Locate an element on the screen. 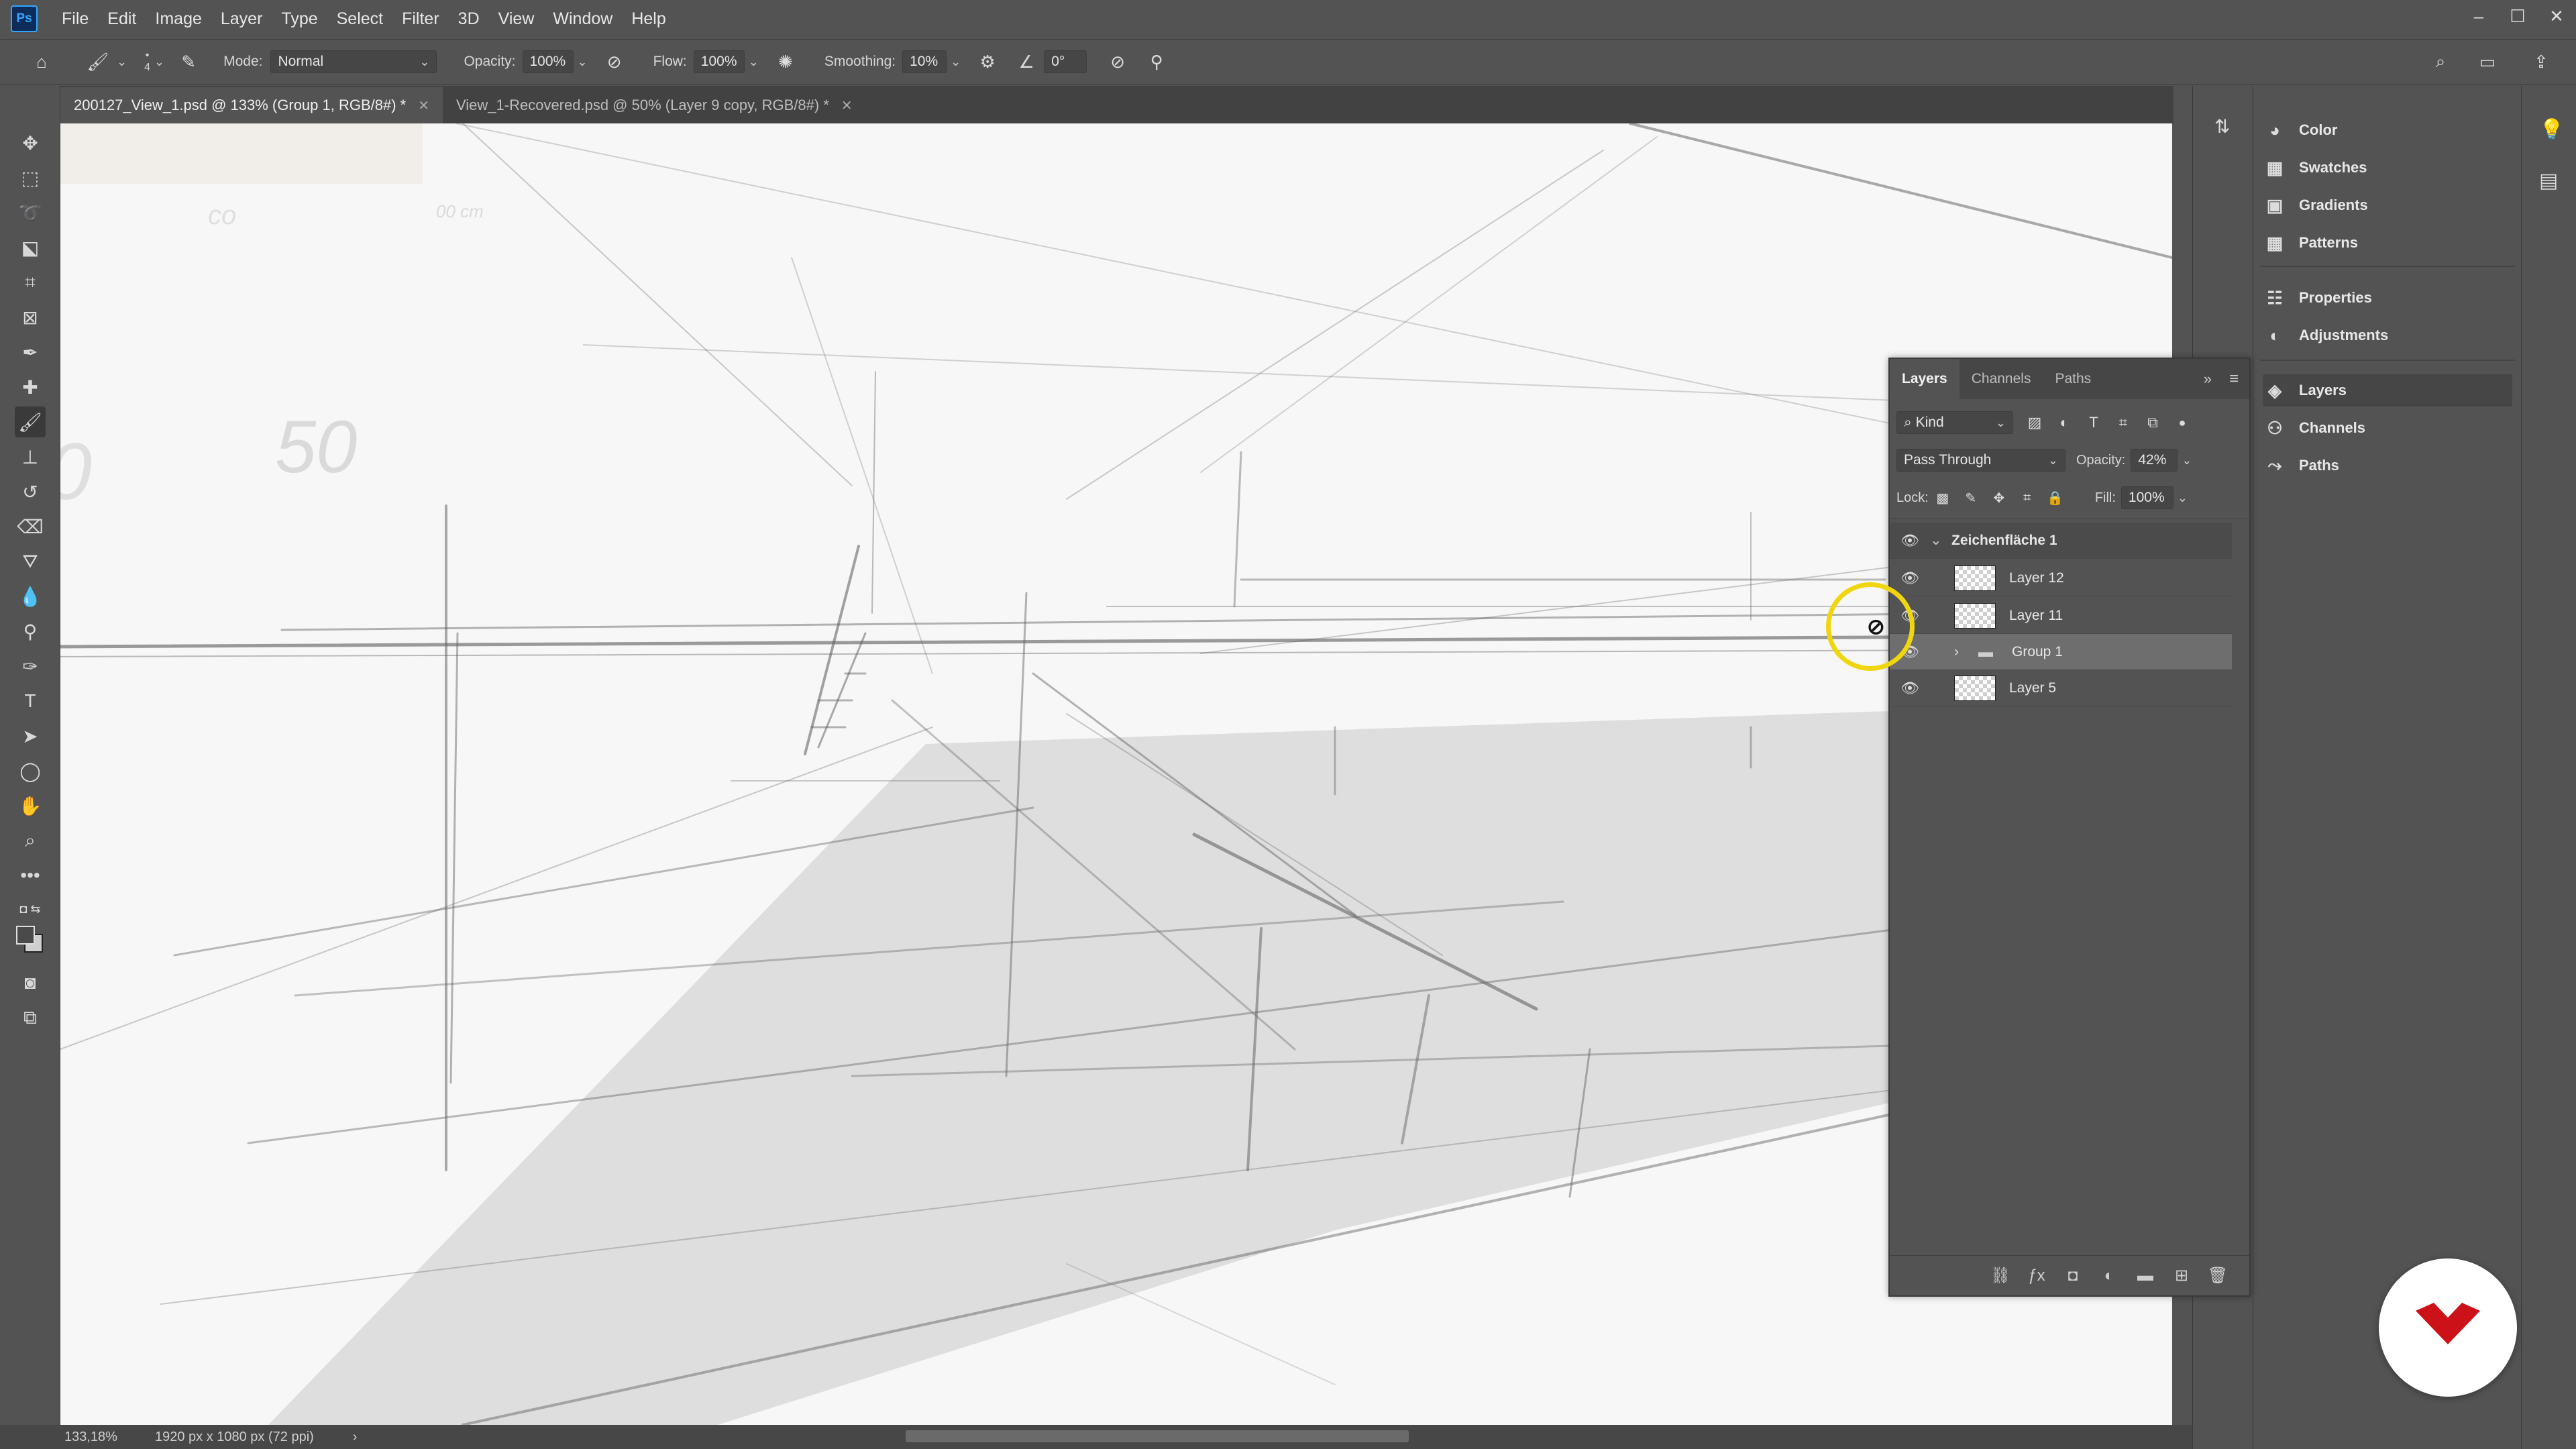  object-select-tool-icon: ⬕ is located at coordinates (30, 247).